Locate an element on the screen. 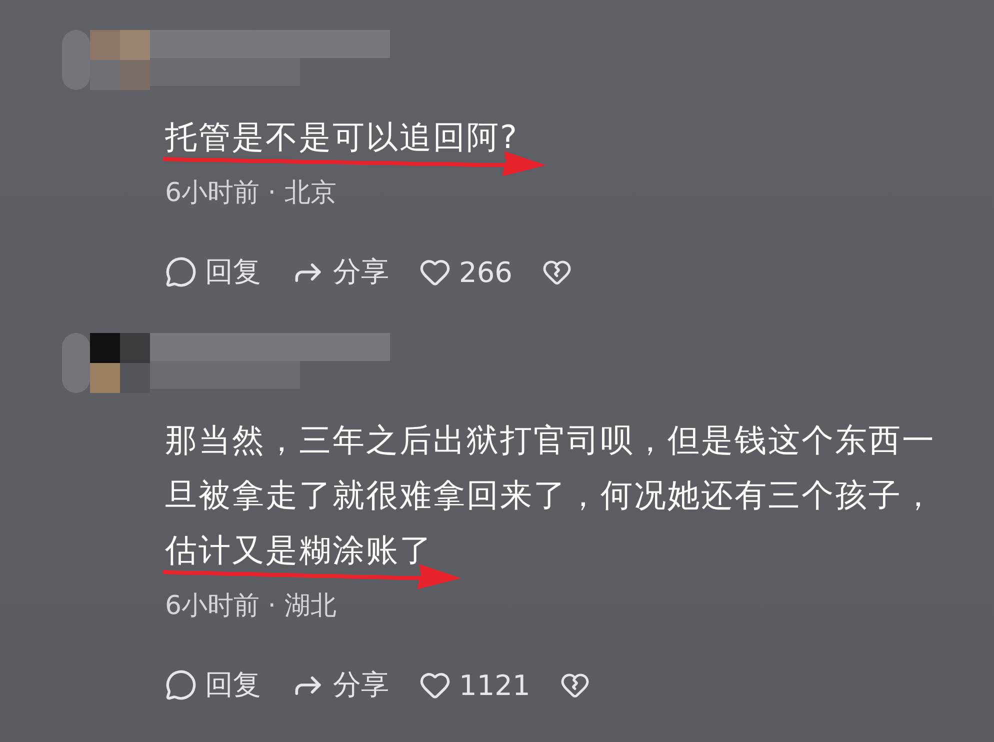 The height and width of the screenshot is (742, 994). like-button: 266 is located at coordinates (465, 272).